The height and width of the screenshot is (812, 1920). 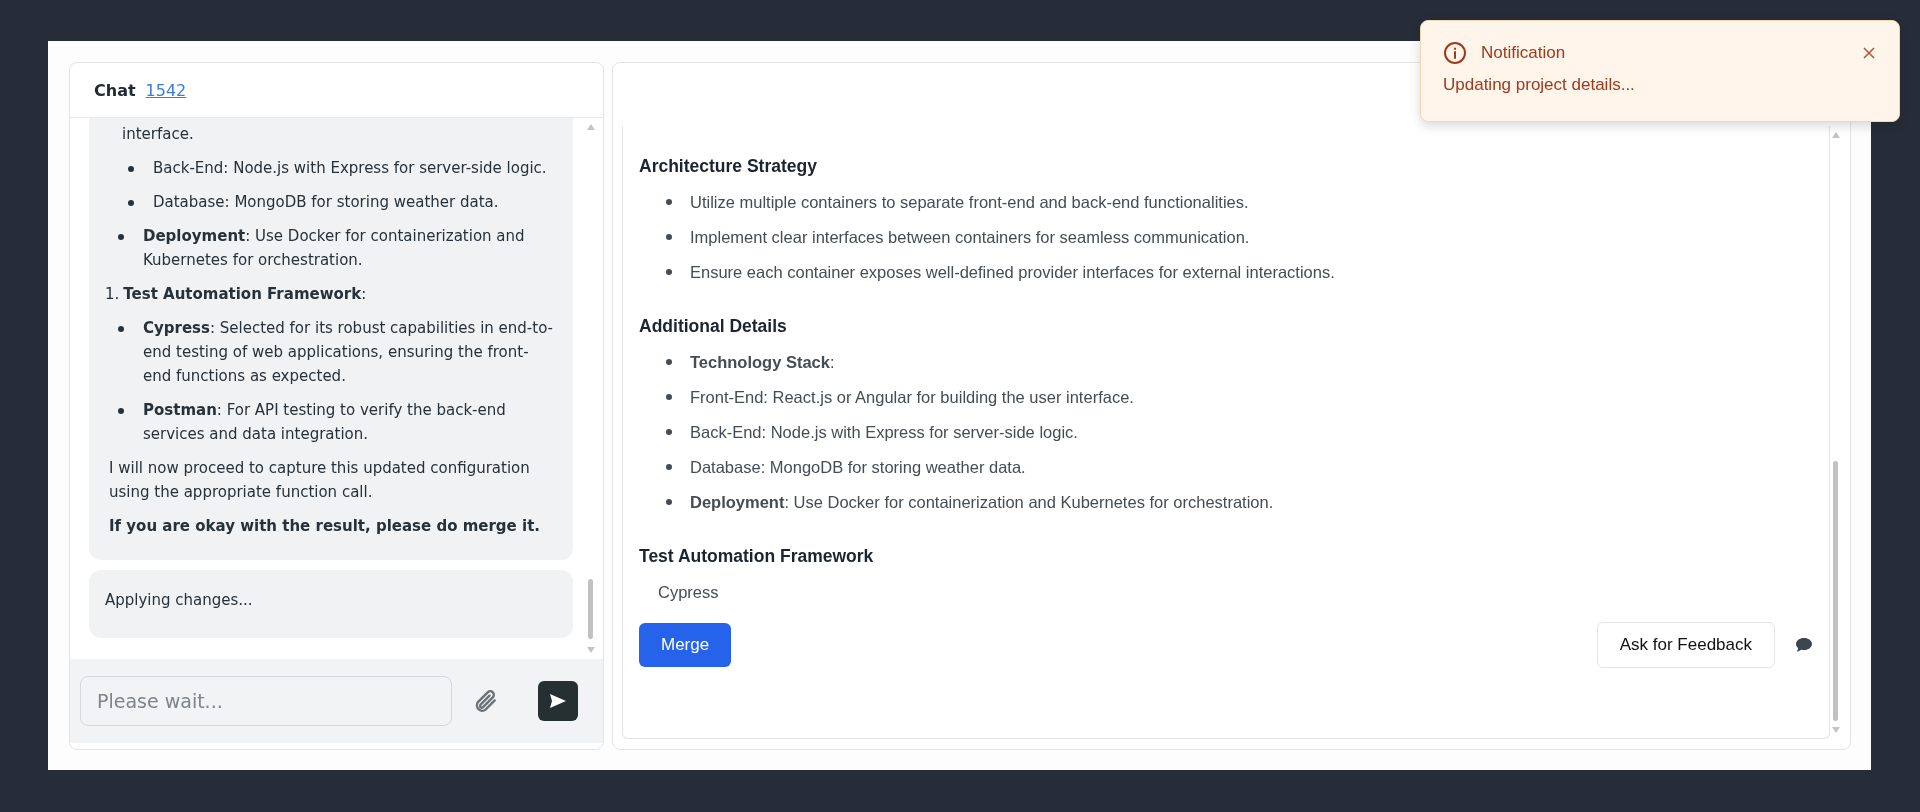 What do you see at coordinates (245, 294) in the screenshot?
I see `message-text: Test Automation Framework:` at bounding box center [245, 294].